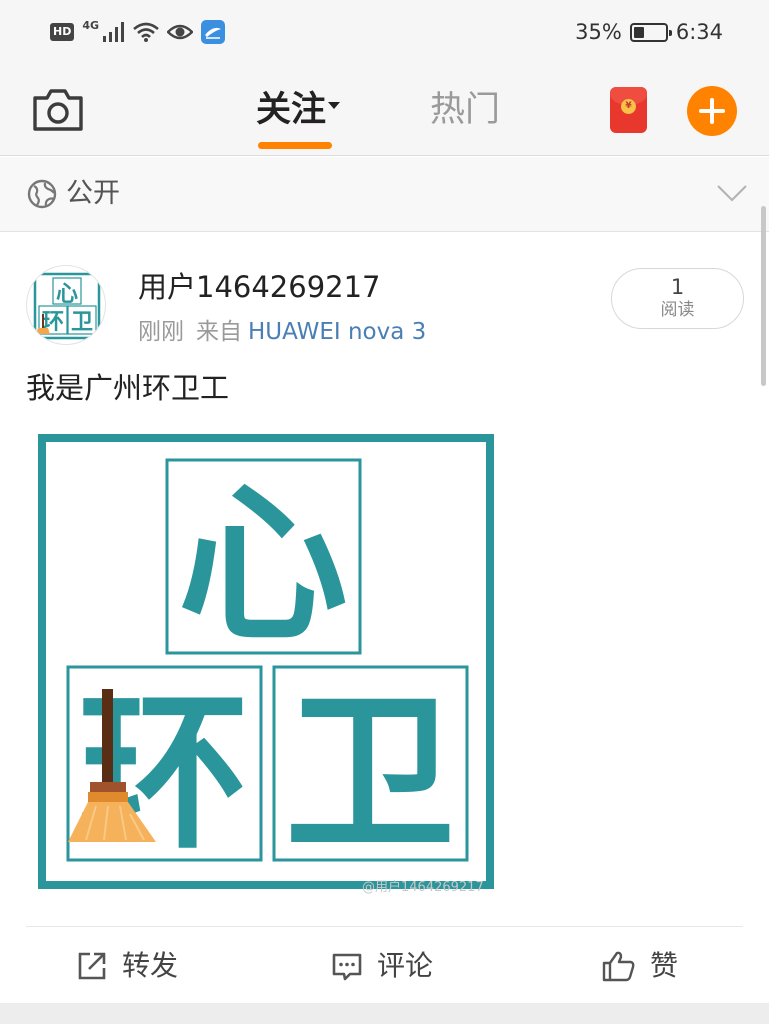 The width and height of the screenshot is (769, 1024). I want to click on next-item-separator, so click(384, 1013).